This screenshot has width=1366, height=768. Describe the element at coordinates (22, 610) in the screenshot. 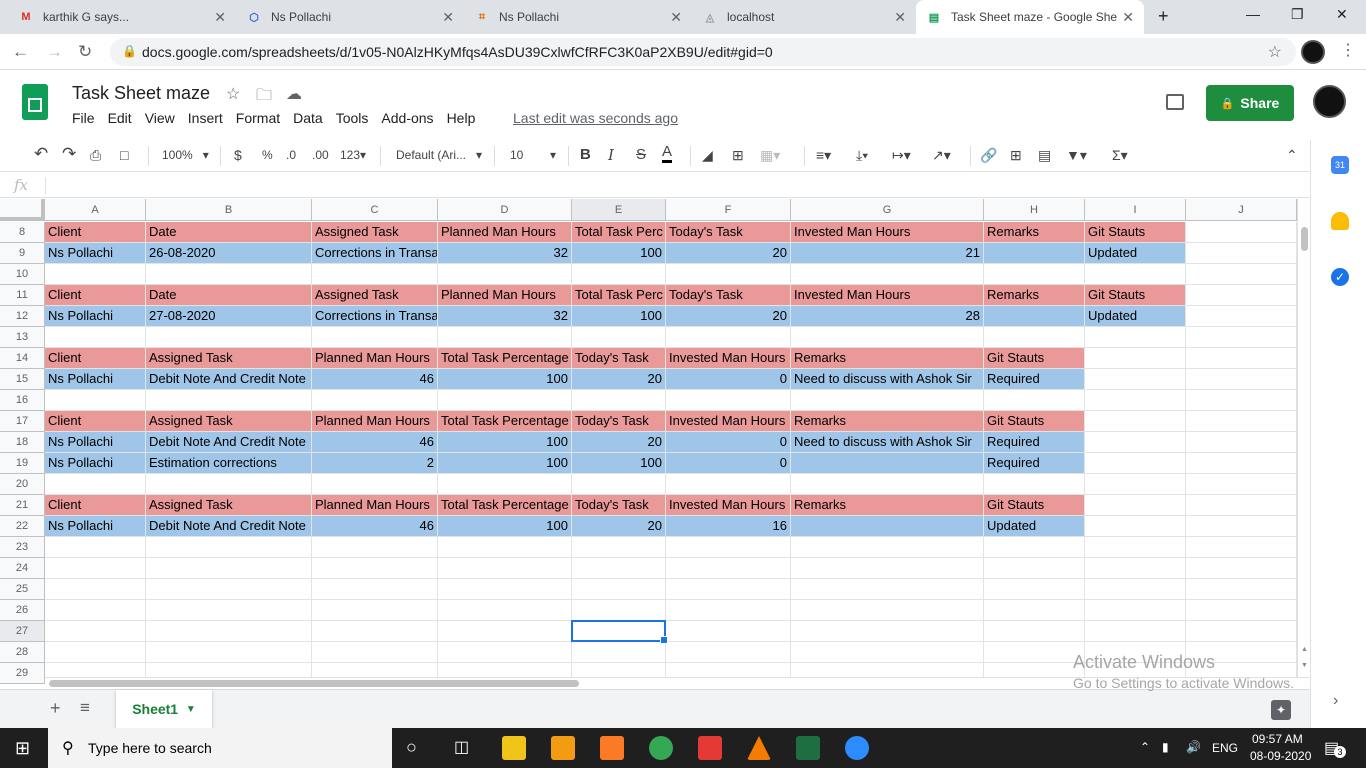

I see `row-header-26: 26` at that location.